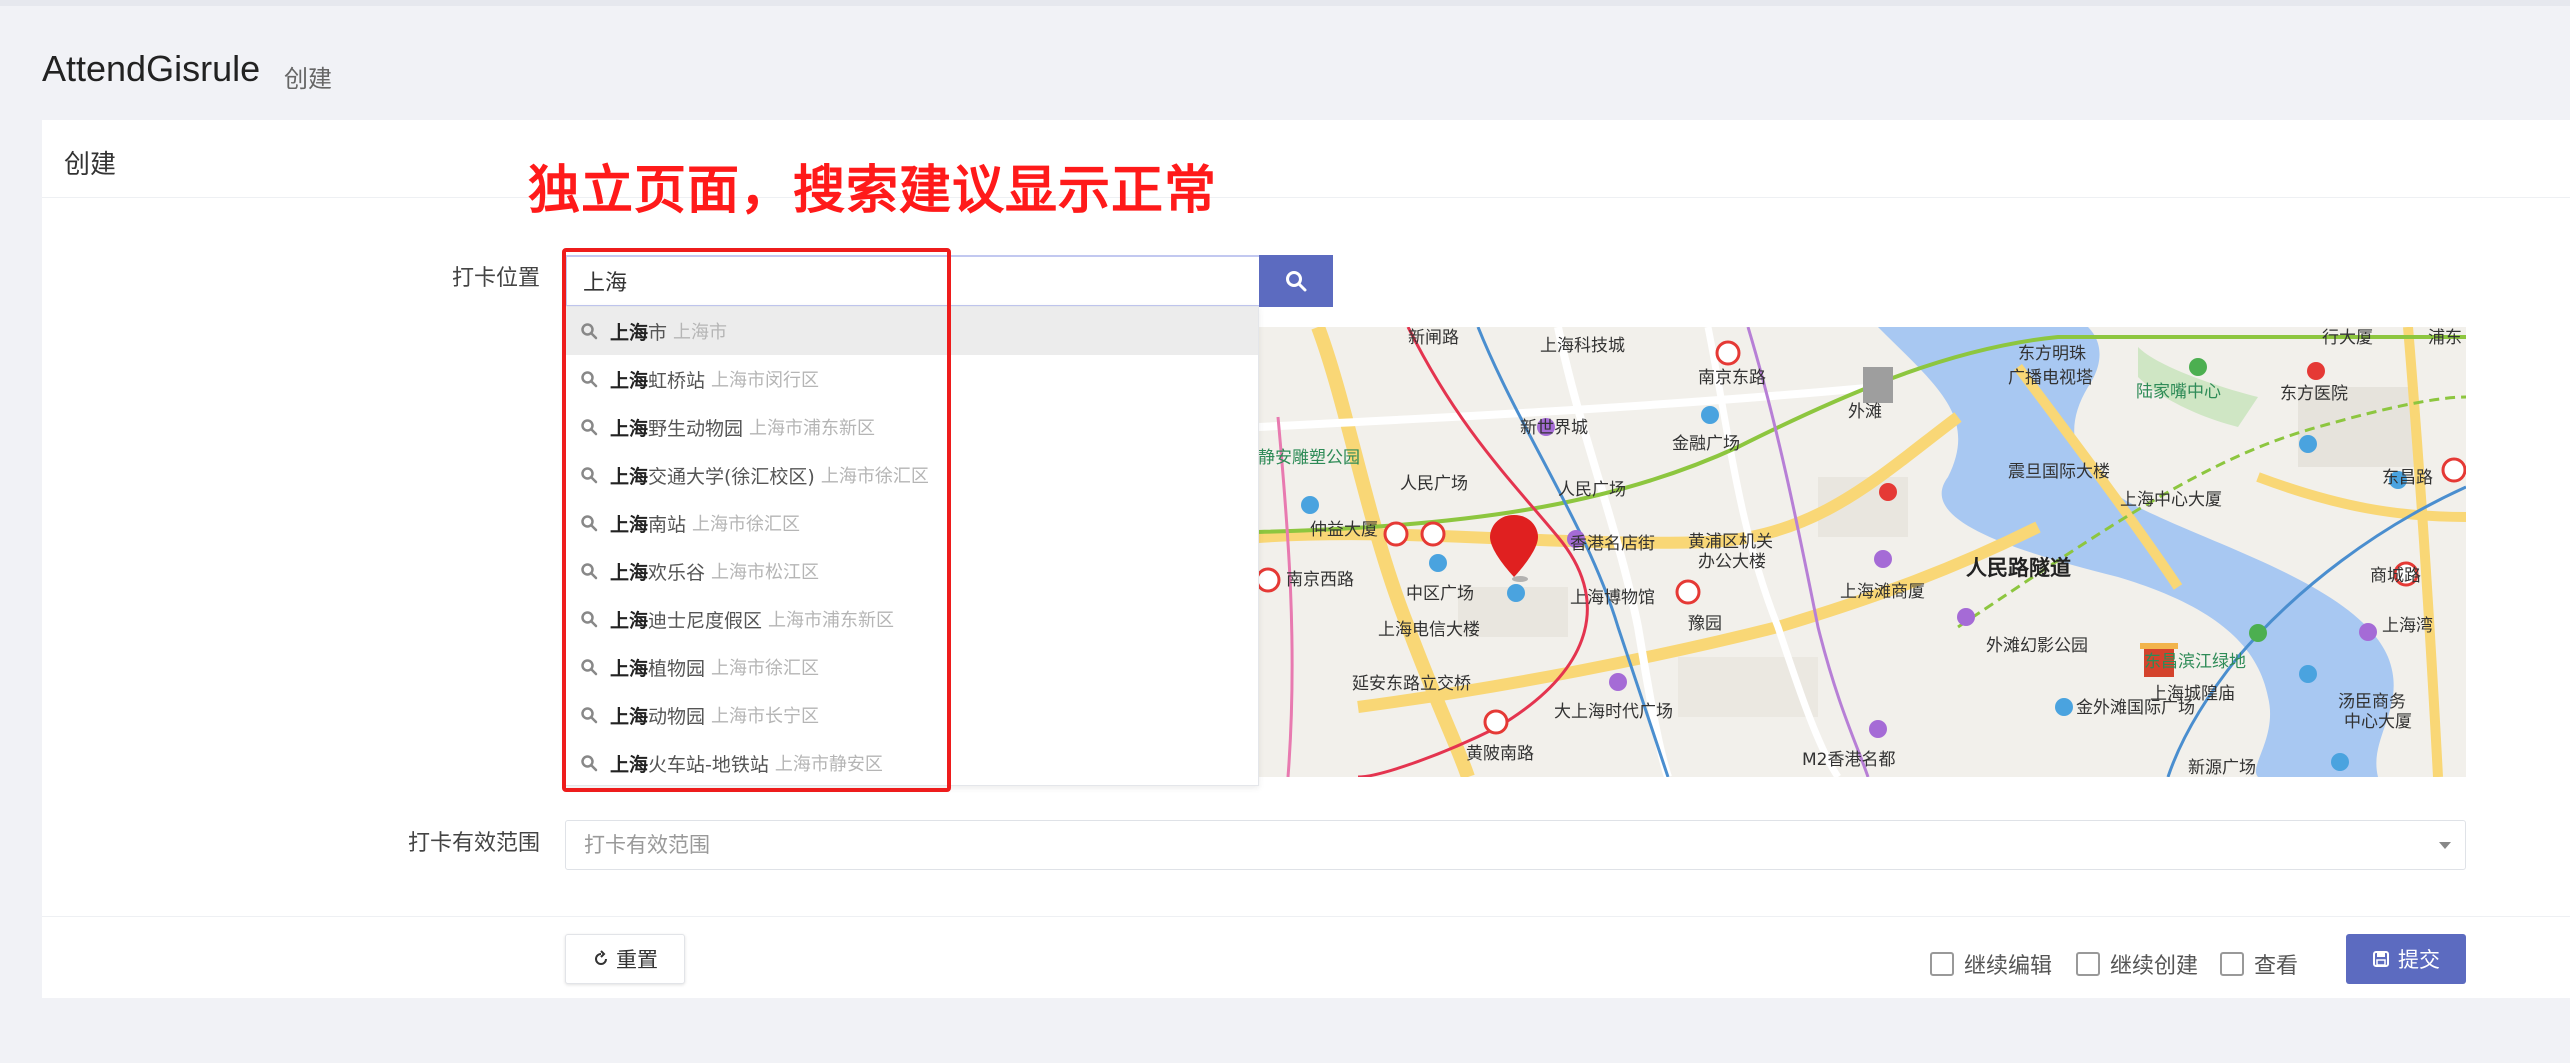  I want to click on map-label: 黄陂南路, so click(1500, 754).